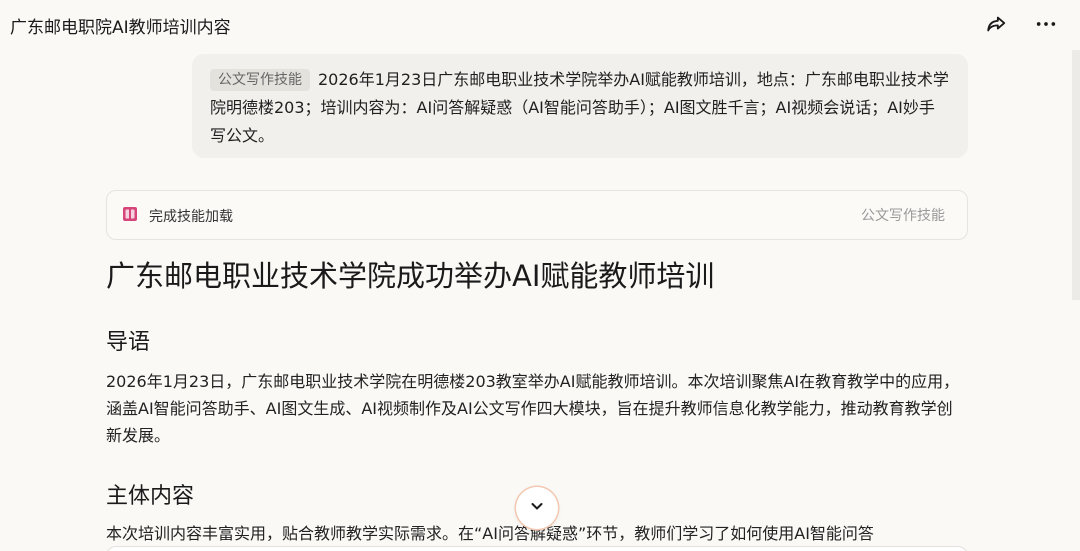 This screenshot has width=1080, height=551. I want to click on article-title: 广东邮电职业技术学院成功举办AI赋能教师培训, so click(410, 276).